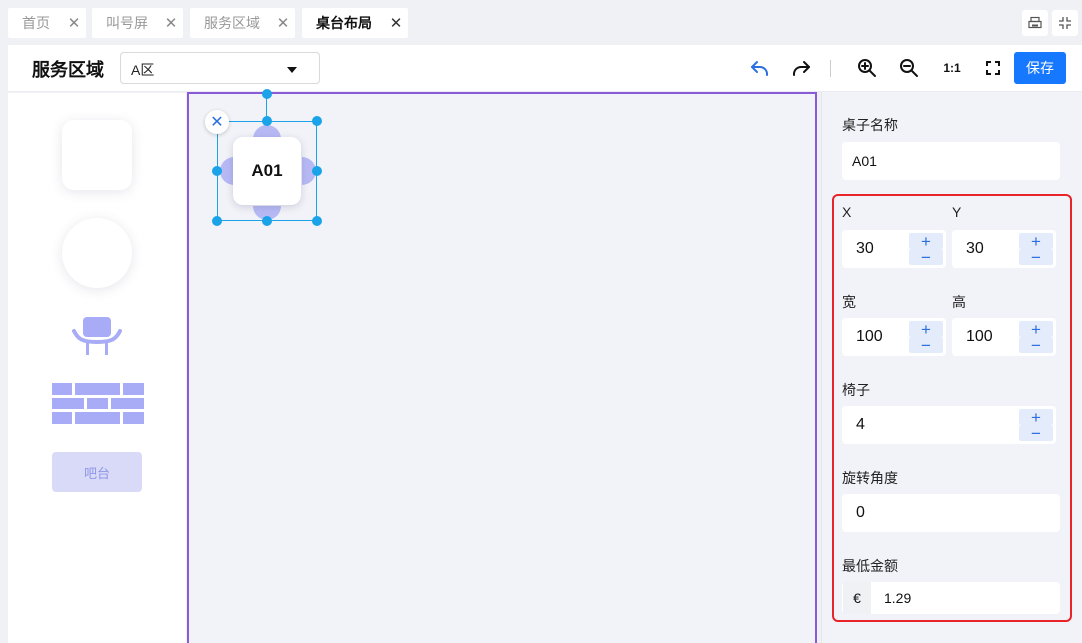 The width and height of the screenshot is (1082, 643). I want to click on height-stepper: + −, so click(1036, 337).